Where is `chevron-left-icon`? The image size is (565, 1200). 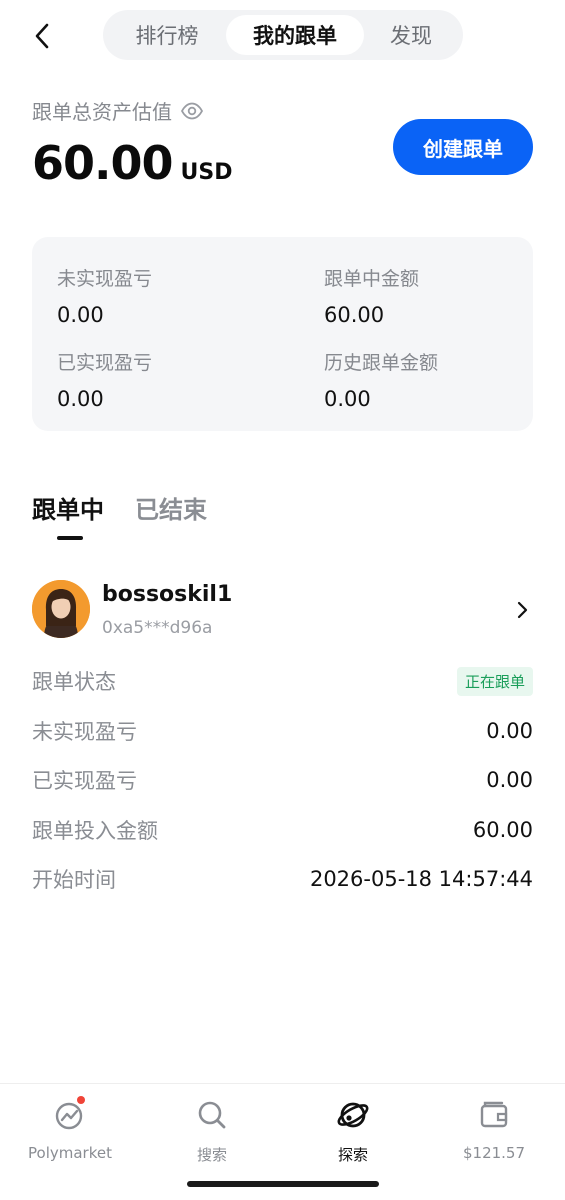 chevron-left-icon is located at coordinates (42, 36).